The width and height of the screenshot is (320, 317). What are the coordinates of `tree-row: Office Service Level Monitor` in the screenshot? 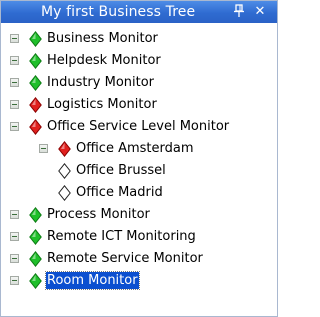 It's located at (139, 127).